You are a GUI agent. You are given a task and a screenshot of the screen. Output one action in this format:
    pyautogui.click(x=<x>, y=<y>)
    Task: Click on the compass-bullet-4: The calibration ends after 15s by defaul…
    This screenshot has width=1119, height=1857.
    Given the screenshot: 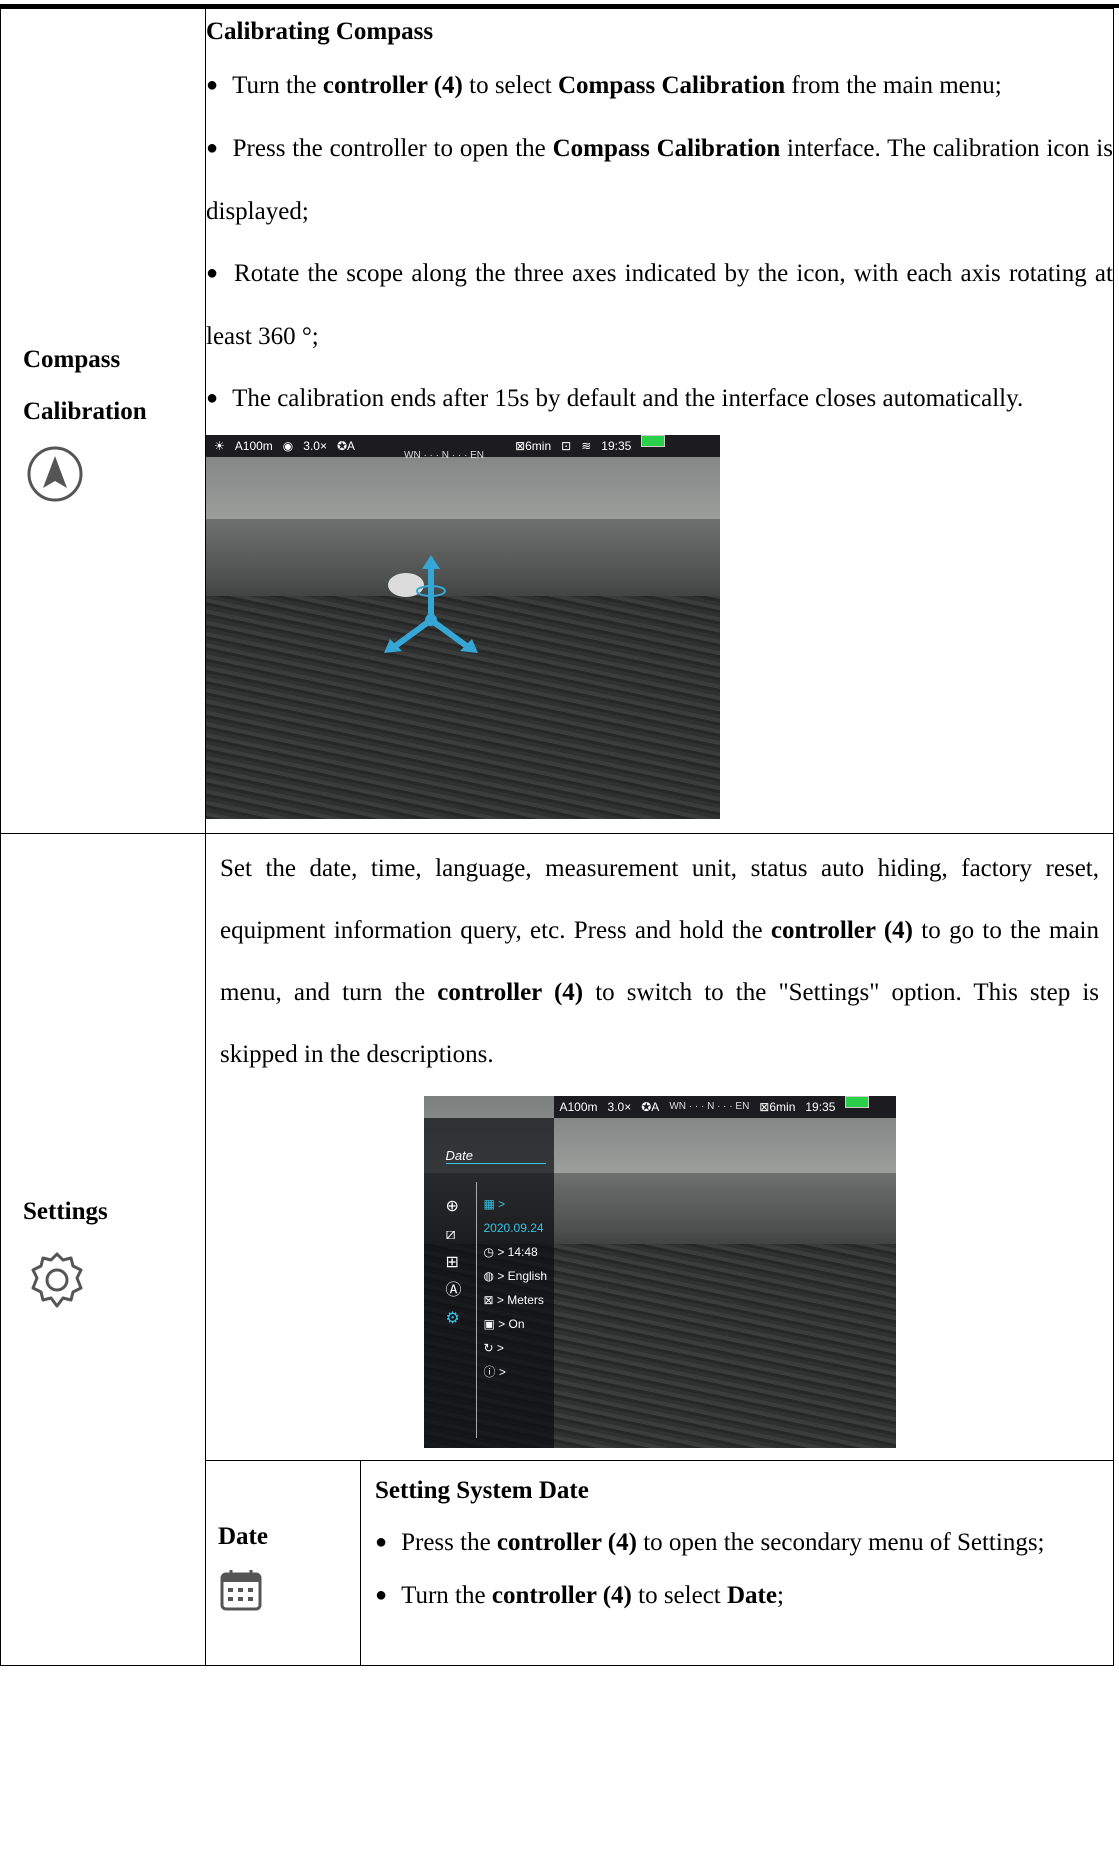 What is the action you would take?
    pyautogui.click(x=659, y=399)
    